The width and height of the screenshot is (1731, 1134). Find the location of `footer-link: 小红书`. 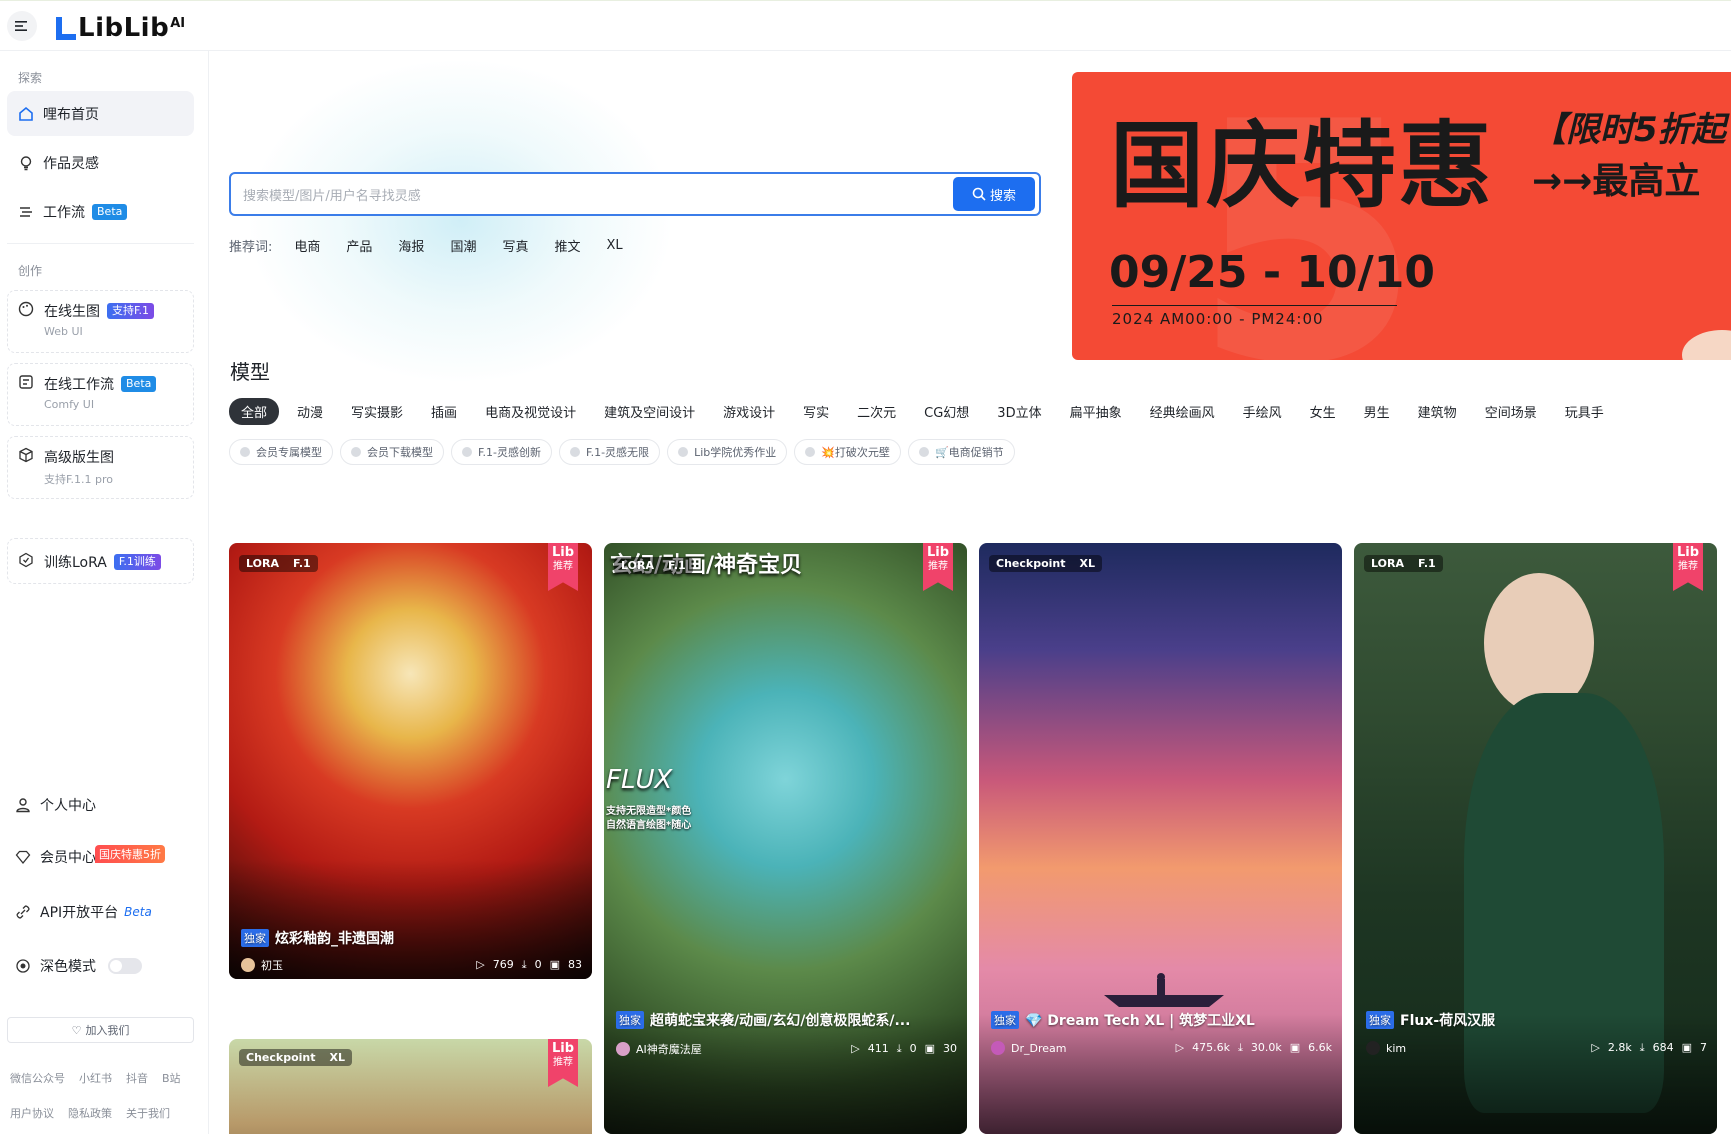

footer-link: 小红书 is located at coordinates (95, 1078).